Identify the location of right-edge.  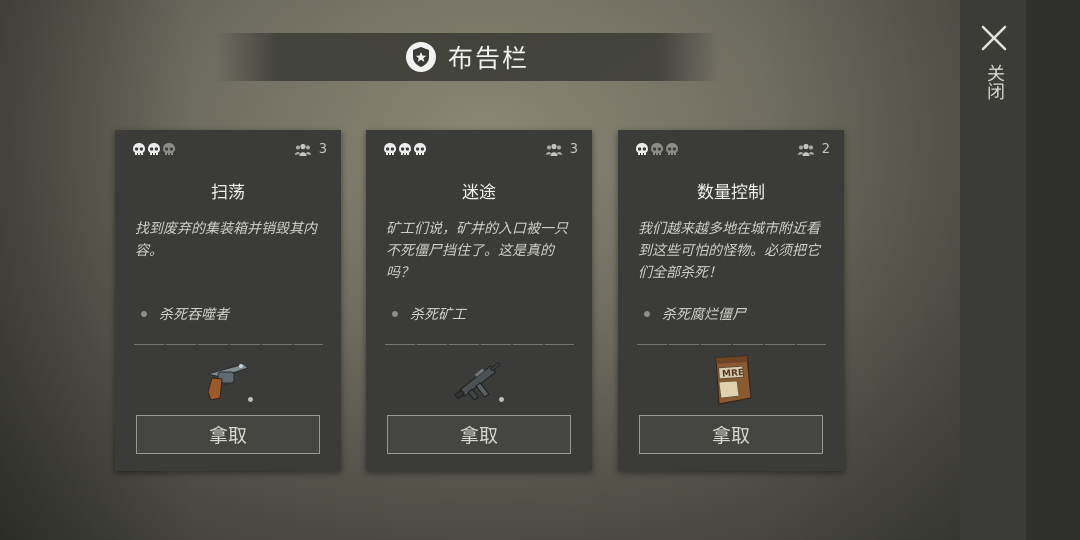
(1053, 270).